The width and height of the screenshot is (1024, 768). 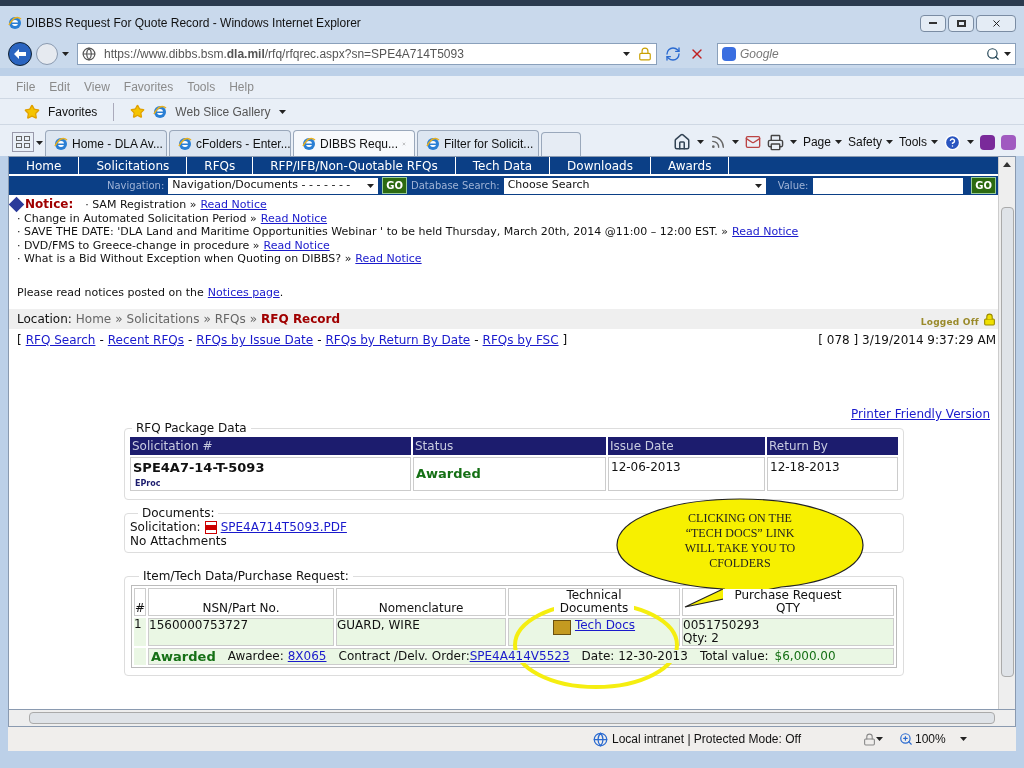 I want to click on mail-icon, so click(x=752, y=142).